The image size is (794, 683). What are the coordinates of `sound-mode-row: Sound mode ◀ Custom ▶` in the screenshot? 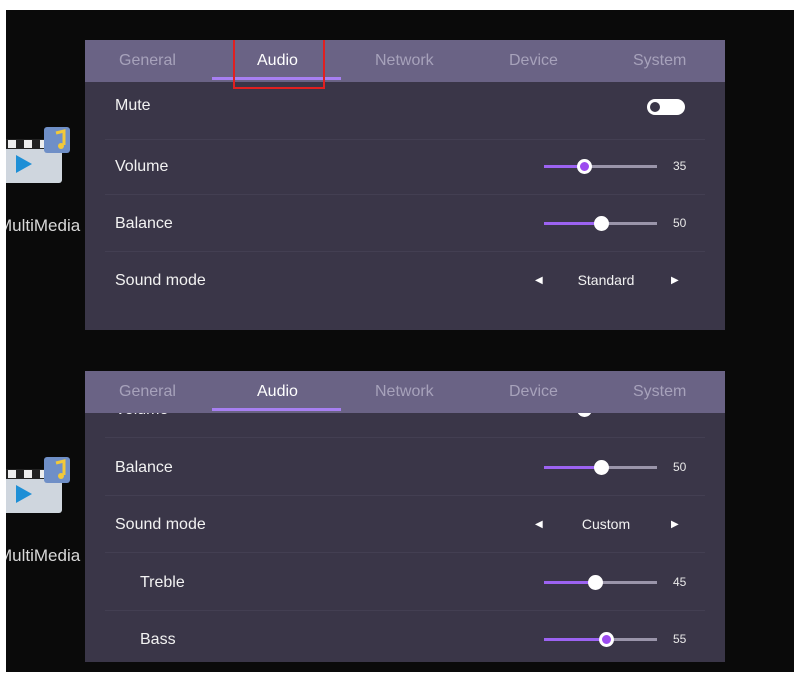 It's located at (405, 524).